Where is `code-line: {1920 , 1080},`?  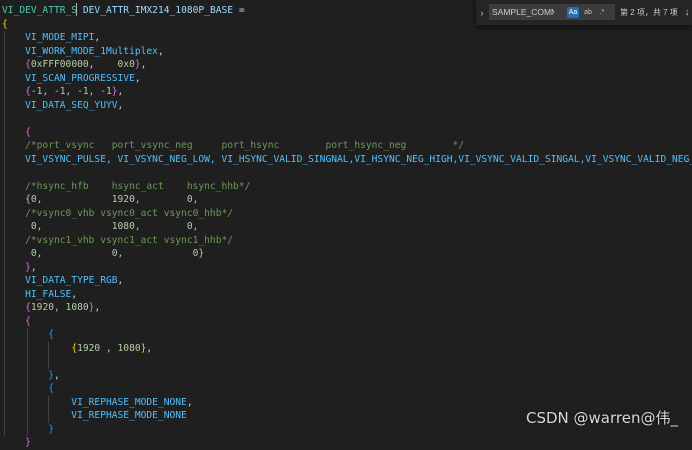 code-line: {1920 , 1080}, is located at coordinates (77, 349).